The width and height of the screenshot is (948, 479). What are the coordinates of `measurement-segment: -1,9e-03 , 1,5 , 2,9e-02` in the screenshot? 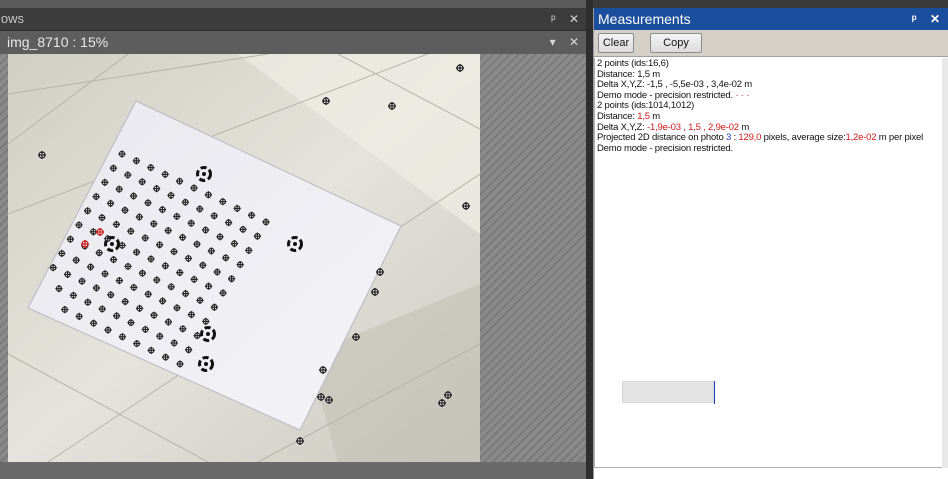 It's located at (693, 127).